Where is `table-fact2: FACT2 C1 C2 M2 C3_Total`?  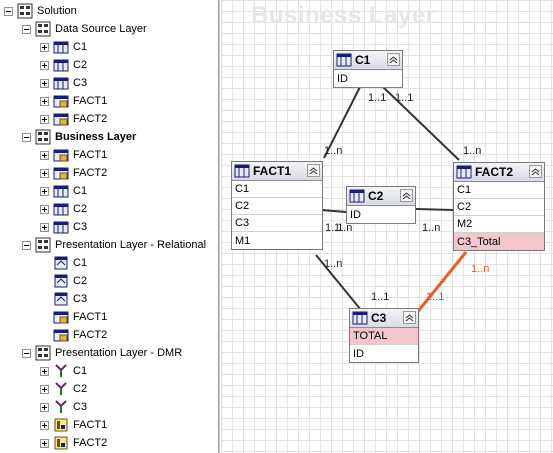
table-fact2: FACT2 C1 C2 M2 C3_Total is located at coordinates (499, 206).